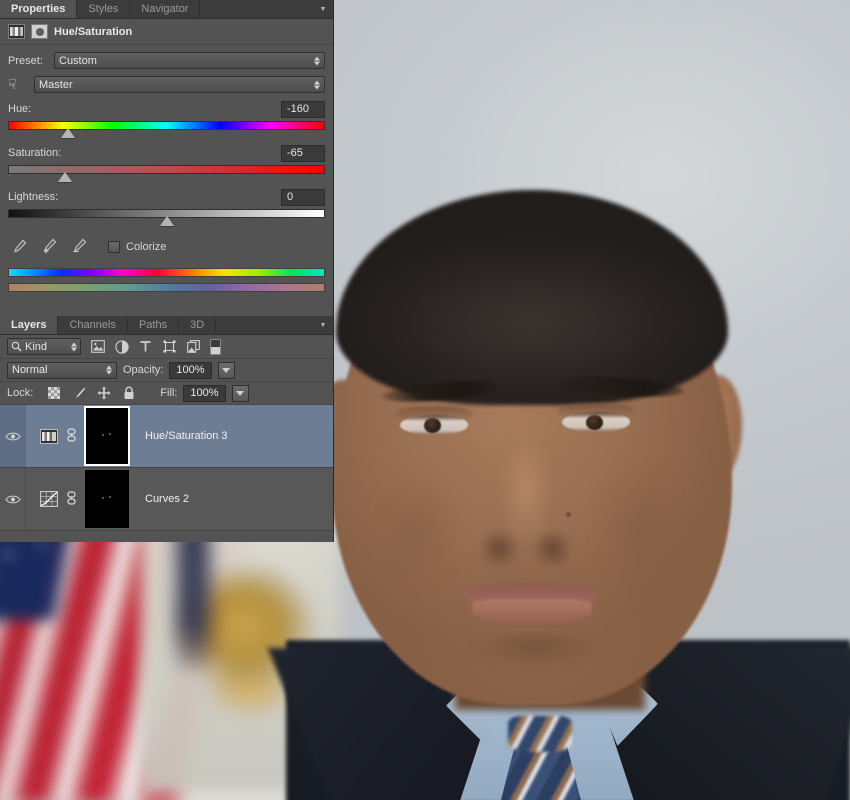 The height and width of the screenshot is (800, 850). Describe the element at coordinates (33, 197) in the screenshot. I see `lightness-label: Lightness:` at that location.